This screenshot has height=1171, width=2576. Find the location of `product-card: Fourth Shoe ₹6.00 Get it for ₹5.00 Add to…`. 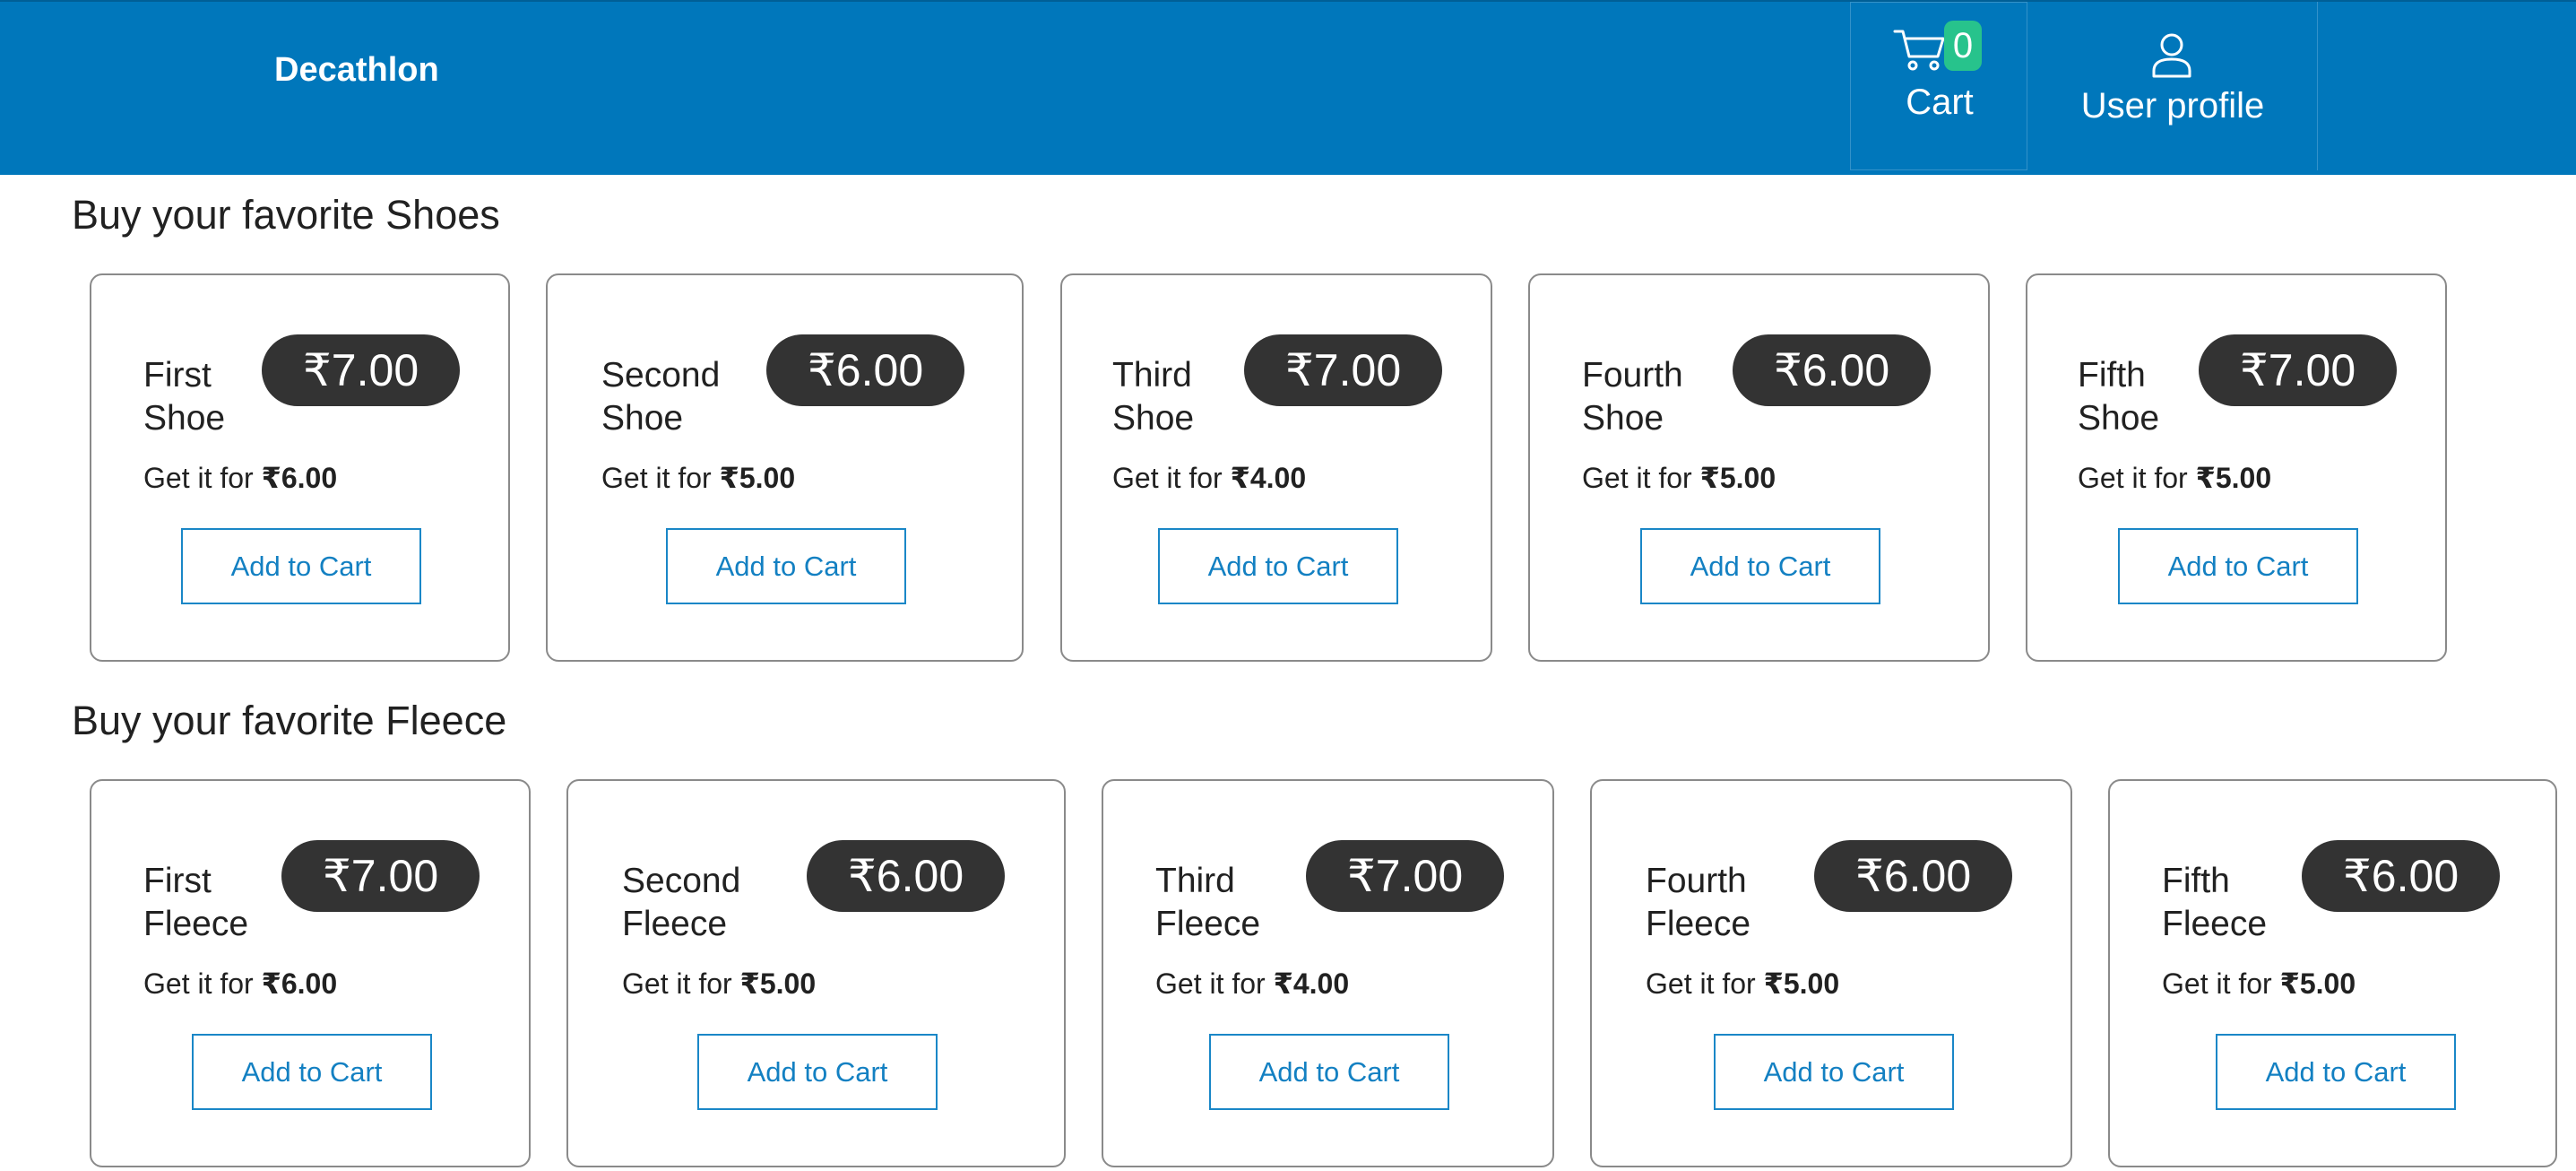

product-card: Fourth Shoe ₹6.00 Get it for ₹5.00 Add to… is located at coordinates (1759, 467).